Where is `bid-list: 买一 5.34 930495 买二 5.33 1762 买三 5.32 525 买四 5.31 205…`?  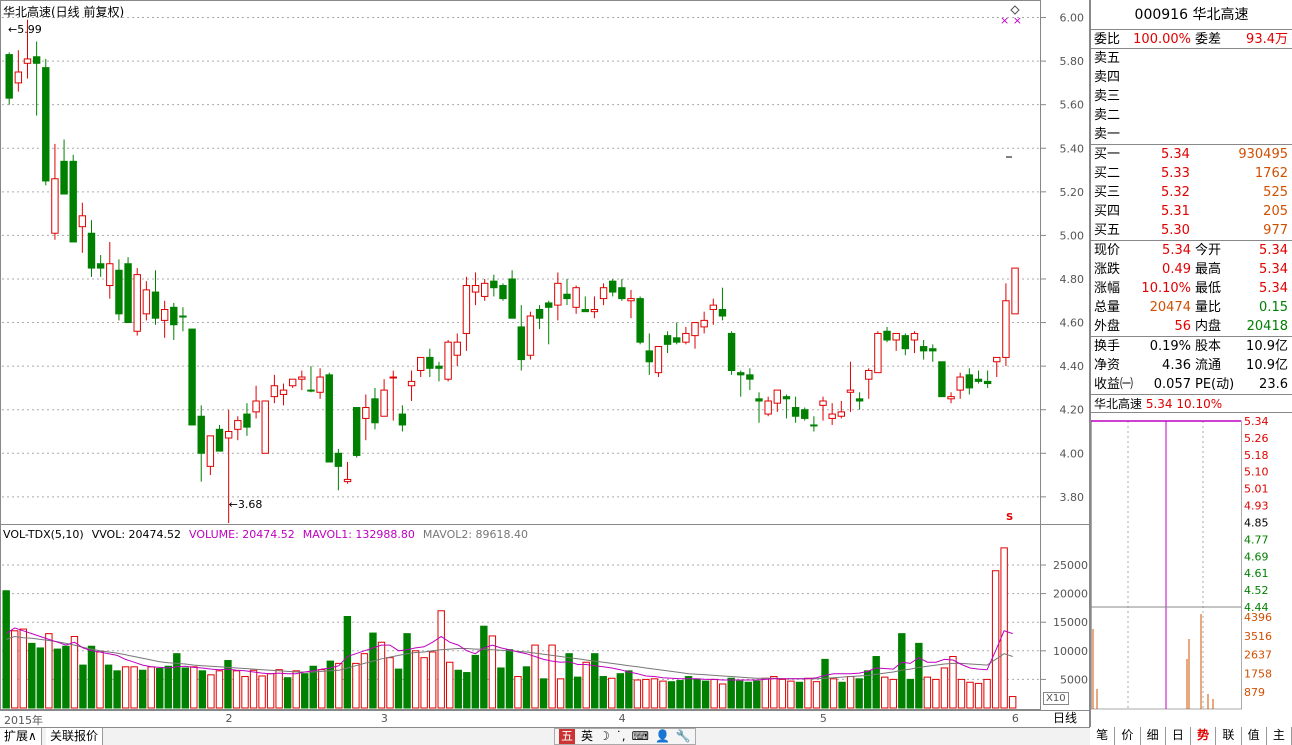
bid-list: 买一 5.34 930495 买二 5.33 1762 买三 5.32 525 买四 5.31 205… is located at coordinates (1191, 193).